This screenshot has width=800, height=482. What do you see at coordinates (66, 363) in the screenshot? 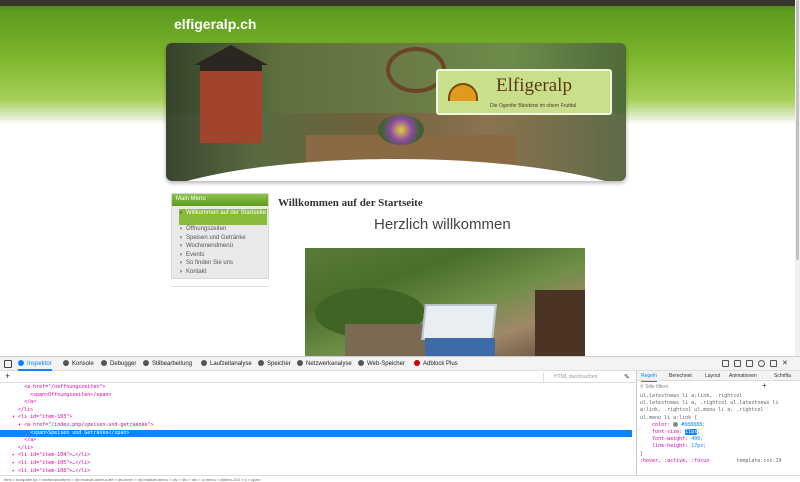
I see `console-icon` at bounding box center [66, 363].